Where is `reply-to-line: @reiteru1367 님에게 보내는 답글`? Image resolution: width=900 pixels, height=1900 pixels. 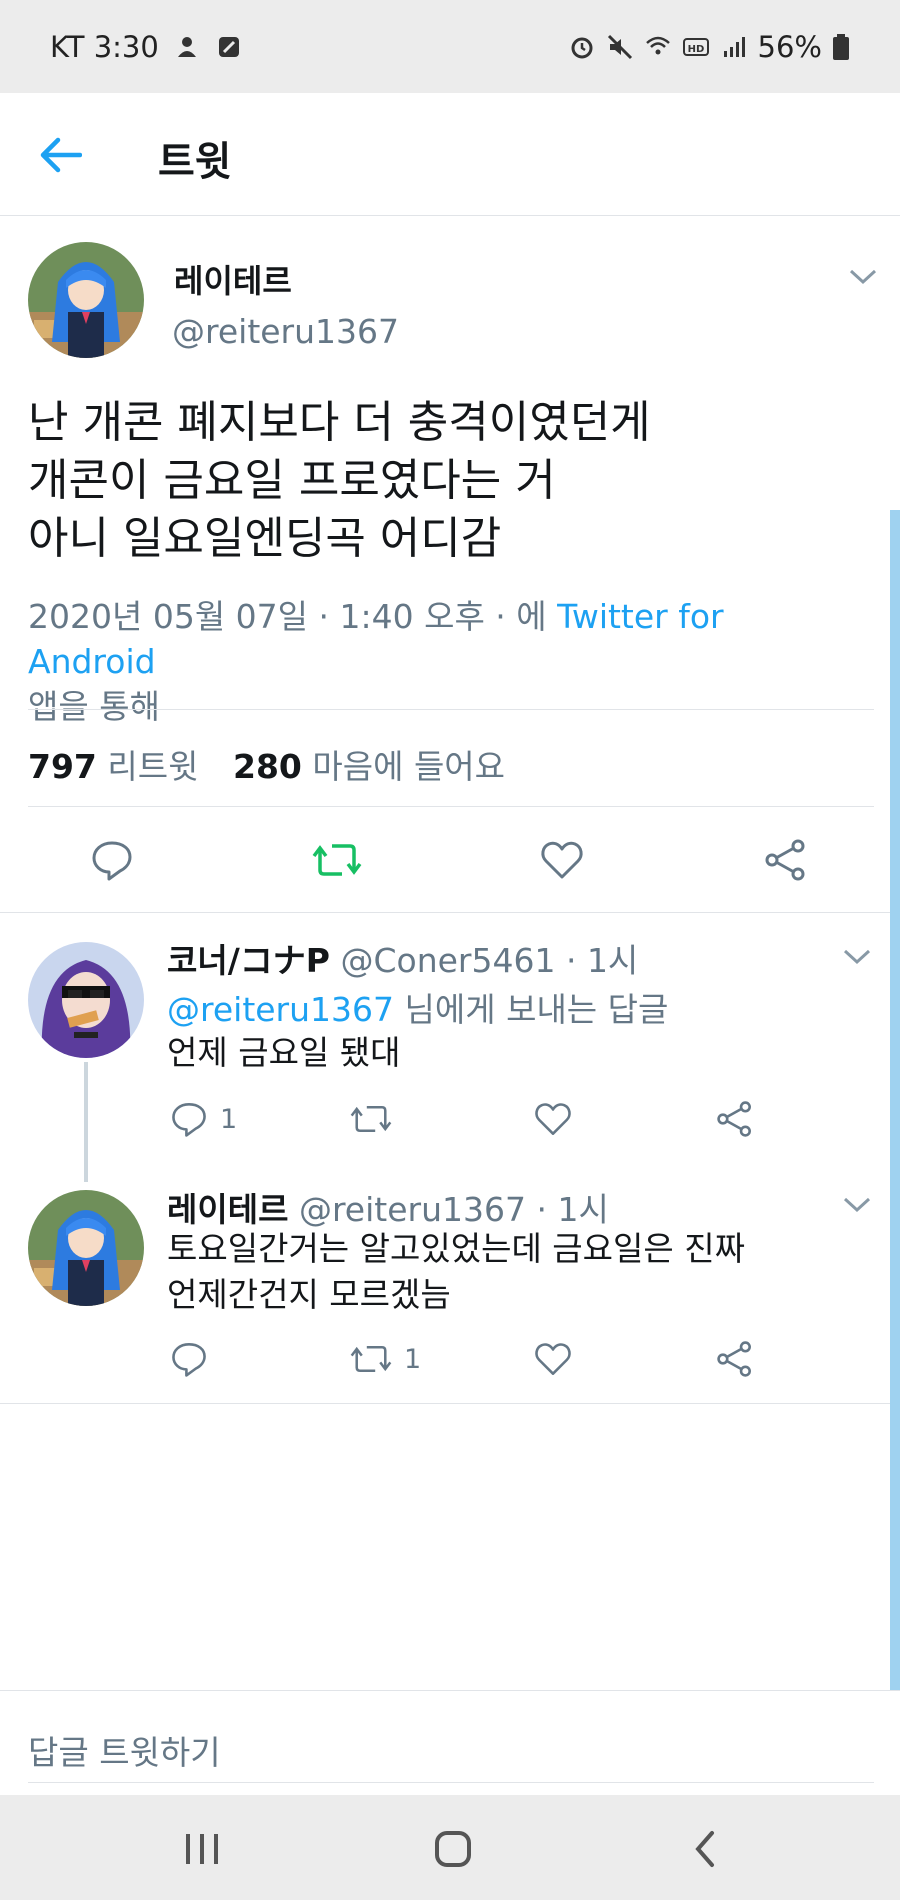 reply-to-line: @reiteru1367 님에게 보내는 답글 is located at coordinates (417, 1007).